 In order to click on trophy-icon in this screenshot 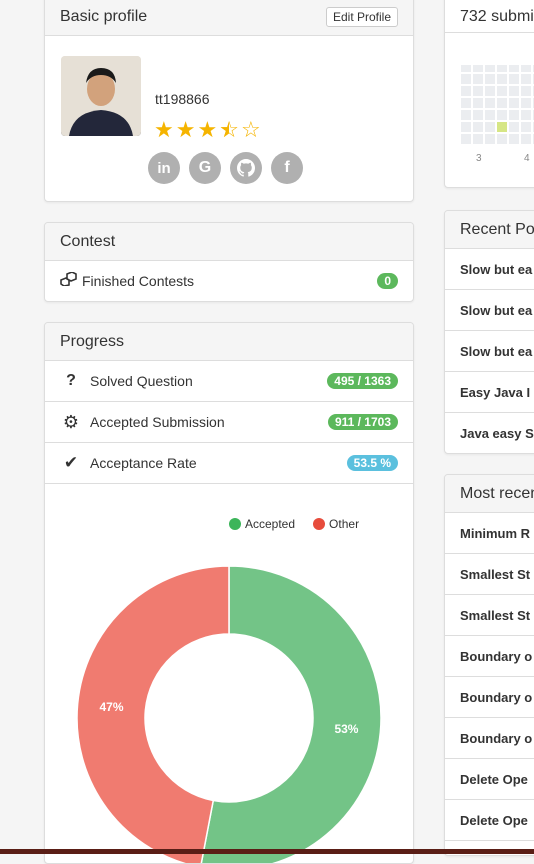, I will do `click(68, 280)`.